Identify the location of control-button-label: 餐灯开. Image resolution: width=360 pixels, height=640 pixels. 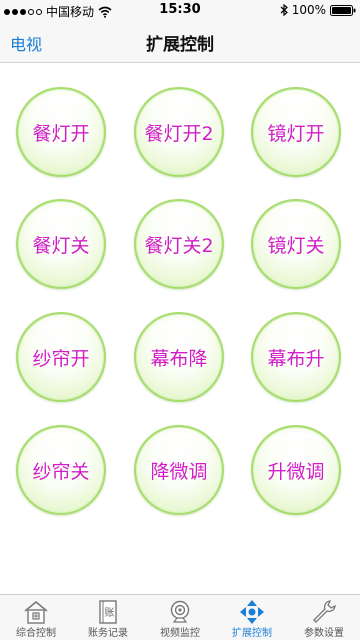
(61, 133).